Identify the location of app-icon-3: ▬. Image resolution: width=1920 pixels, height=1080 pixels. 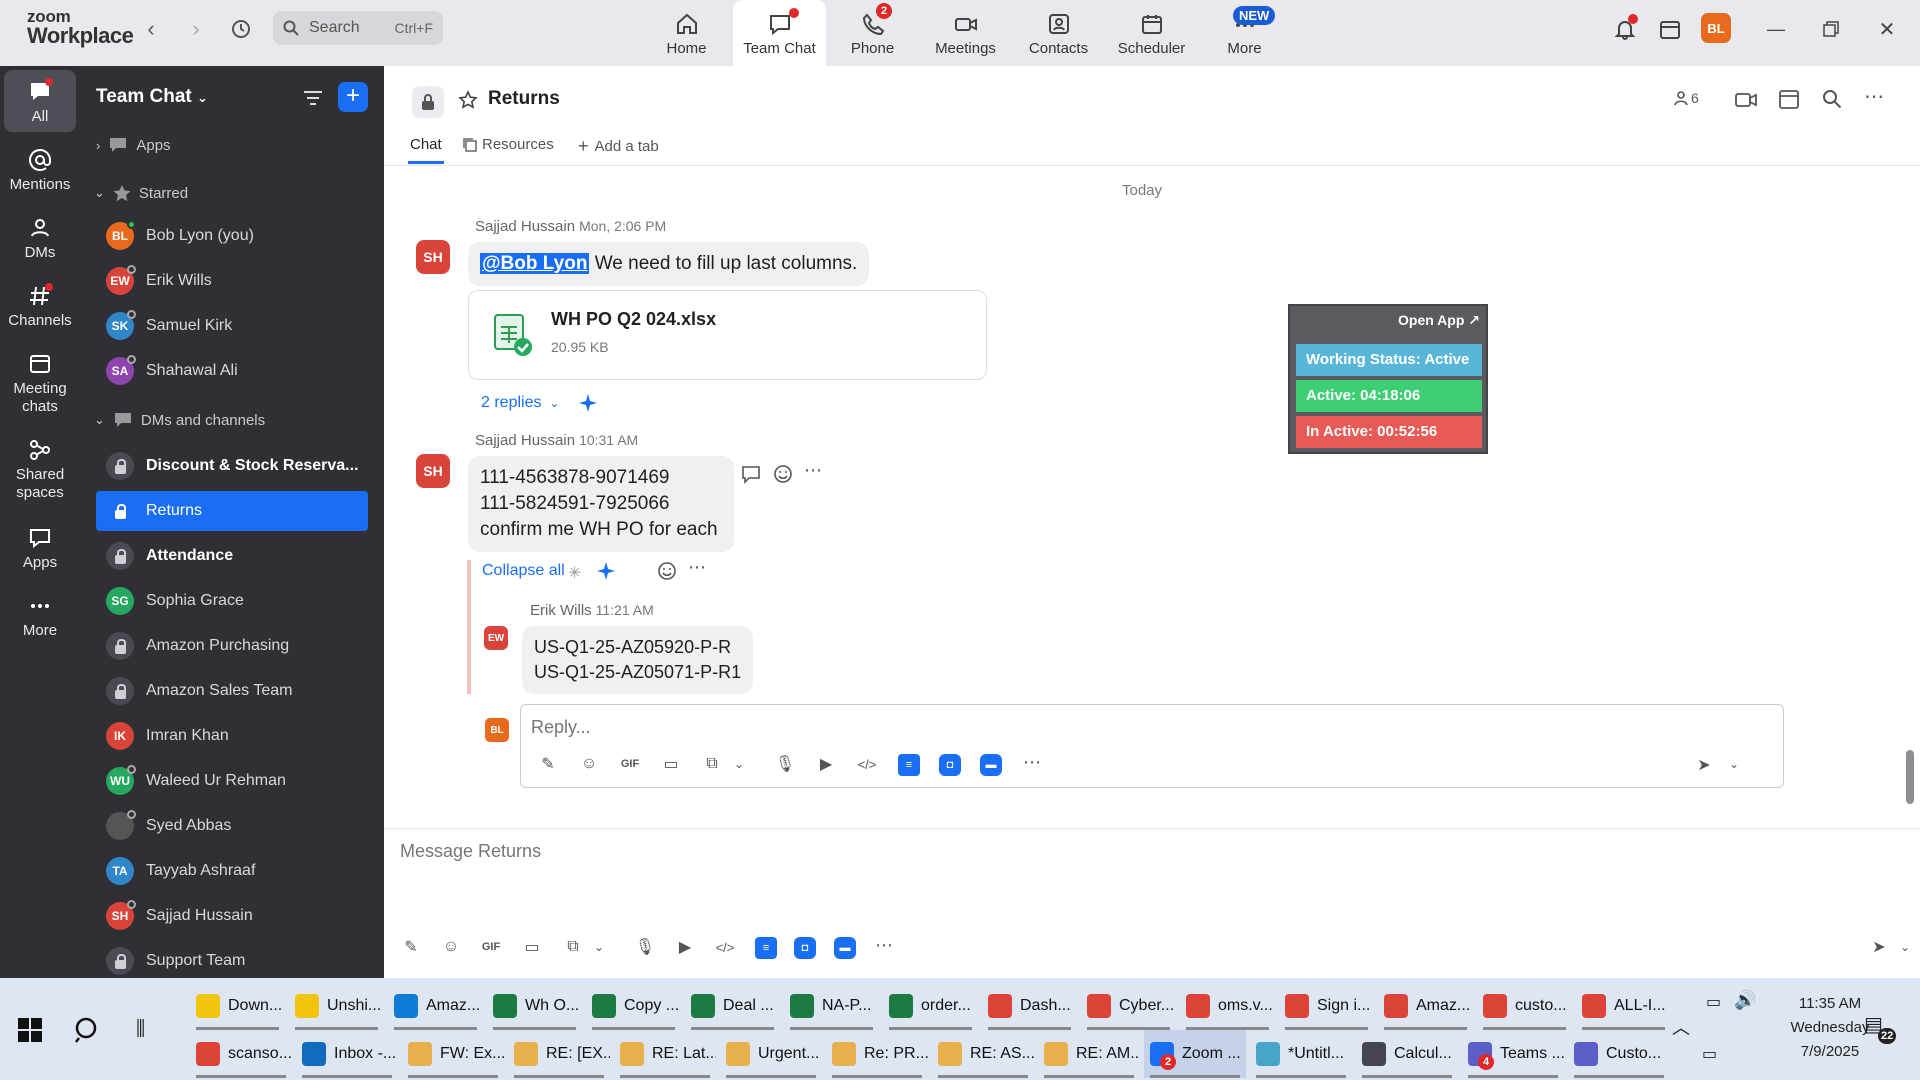
(991, 765).